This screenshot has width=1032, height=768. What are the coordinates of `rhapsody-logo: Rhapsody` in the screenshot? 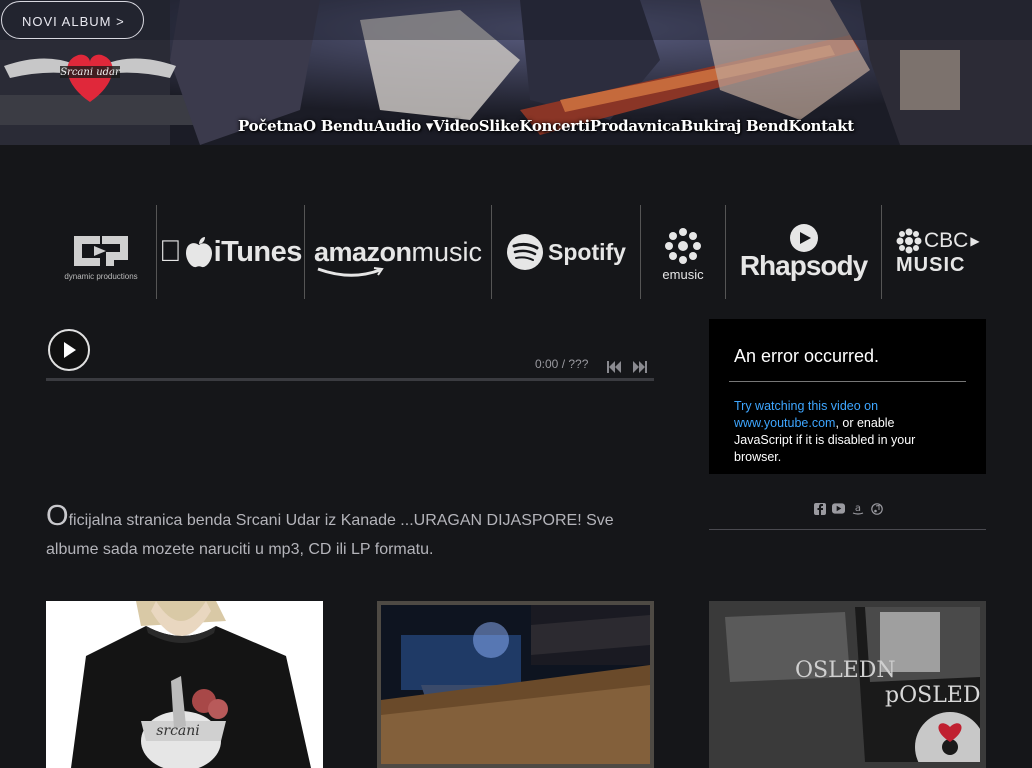 It's located at (804, 252).